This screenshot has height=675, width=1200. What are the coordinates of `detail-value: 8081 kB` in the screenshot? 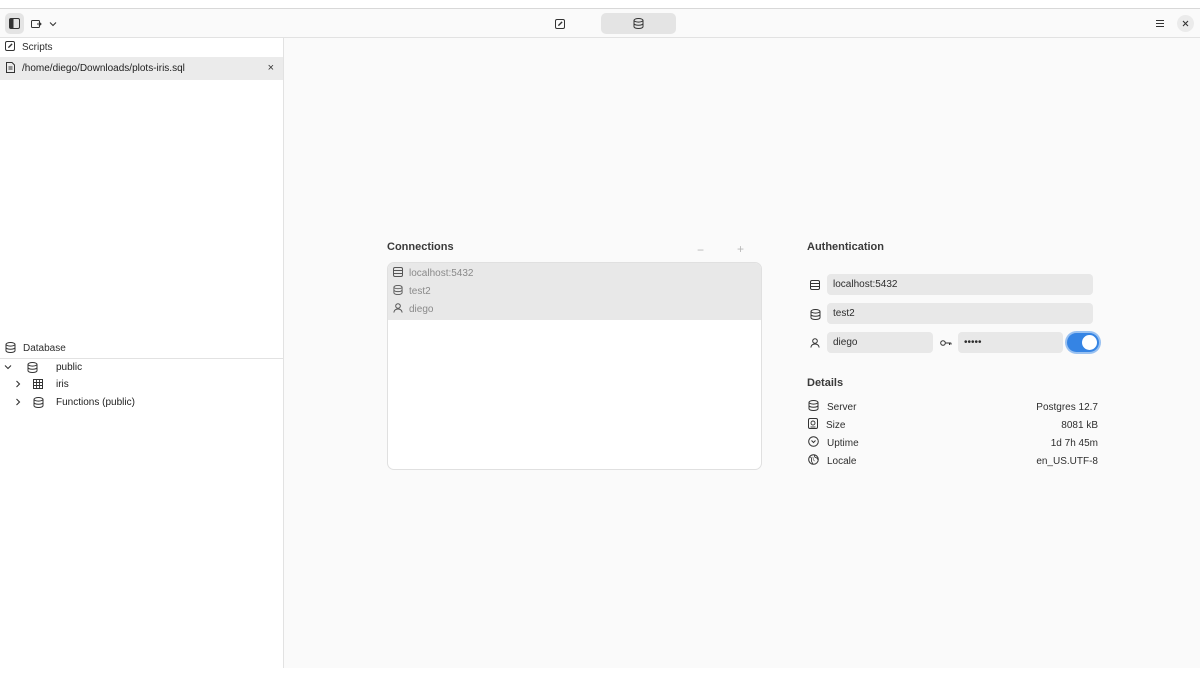 It's located at (1079, 425).